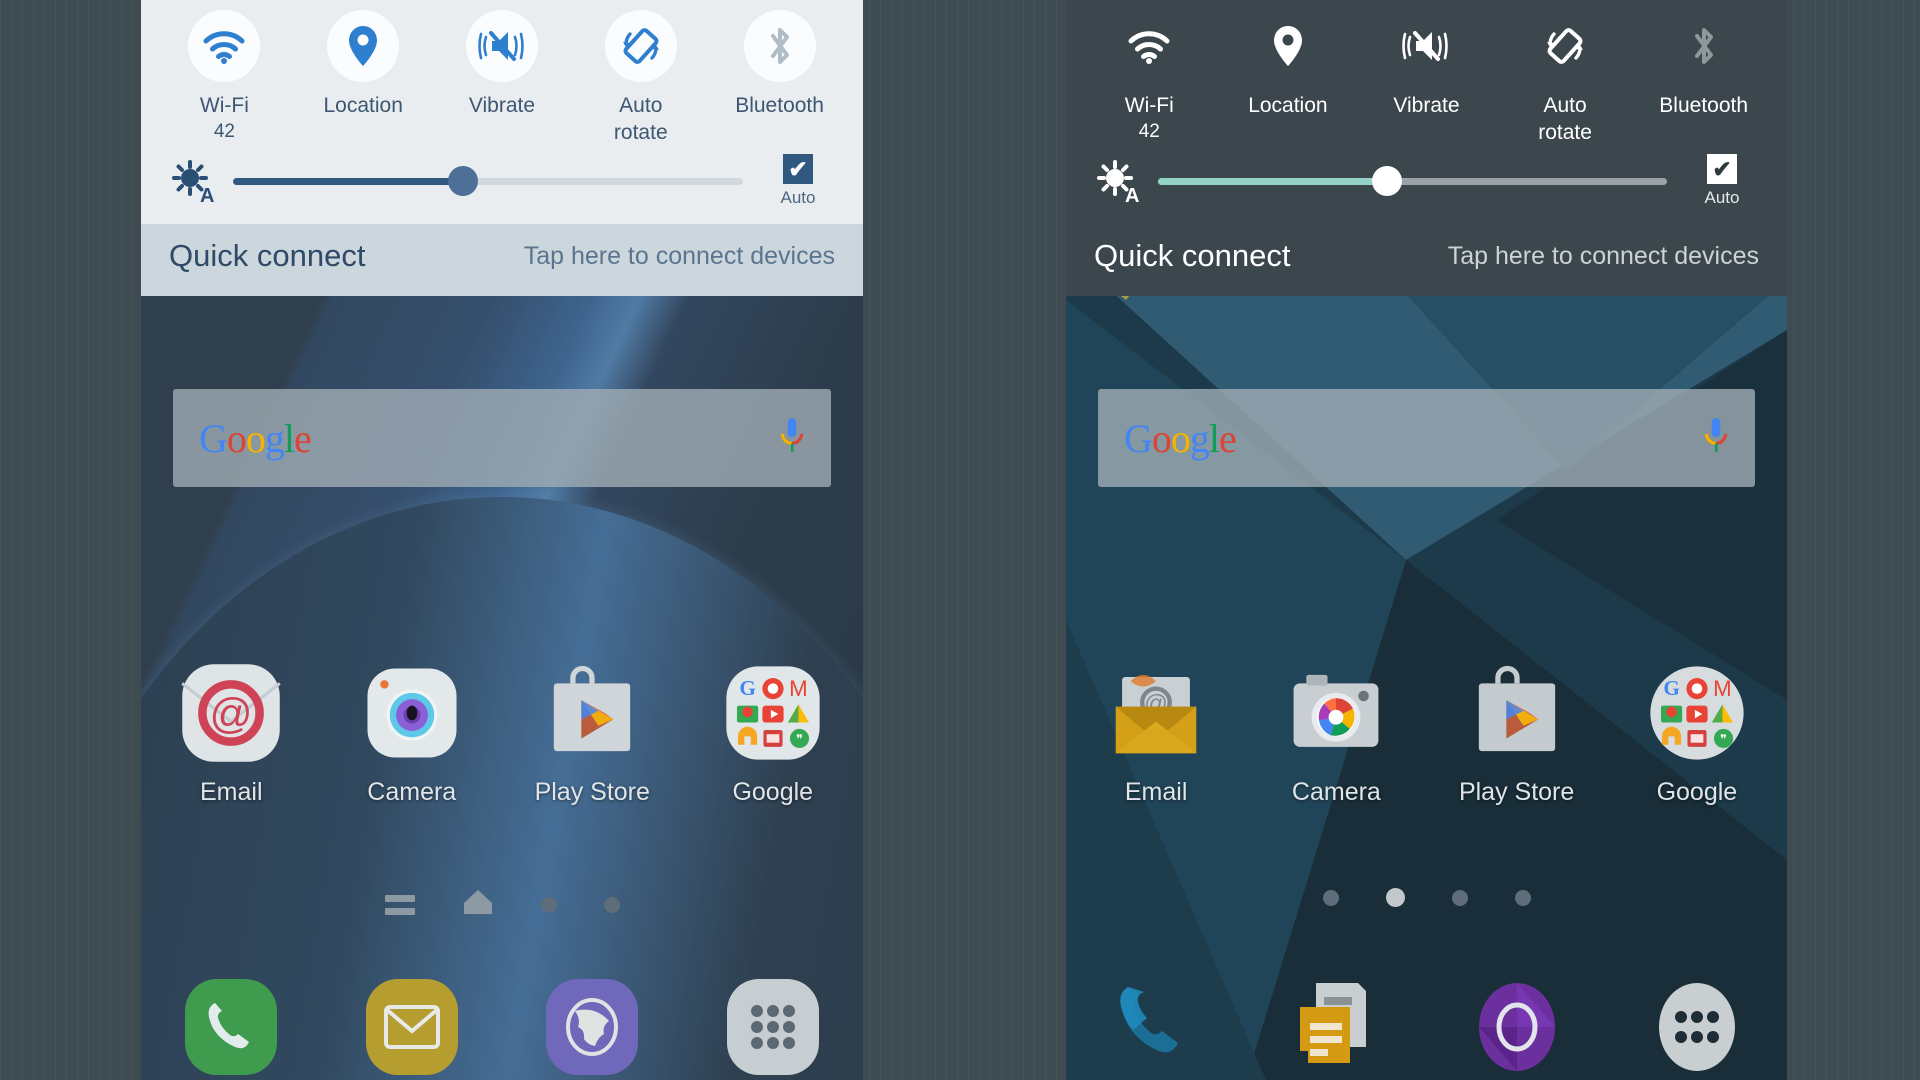  Describe the element at coordinates (255, 438) in the screenshot. I see `google-logo: Google` at that location.